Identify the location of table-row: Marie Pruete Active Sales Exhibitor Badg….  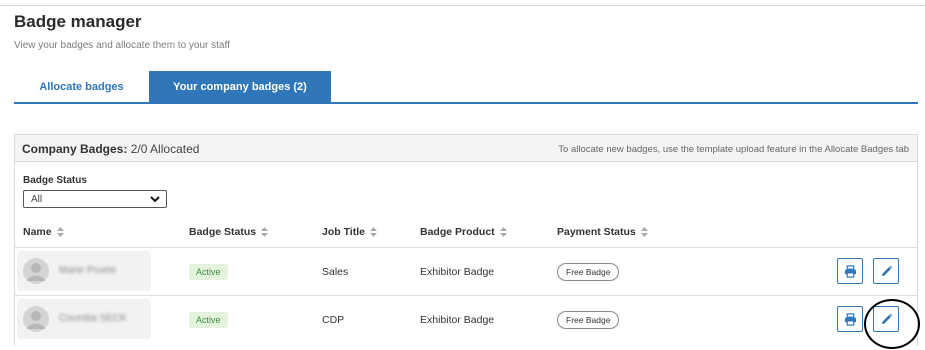
(466, 270).